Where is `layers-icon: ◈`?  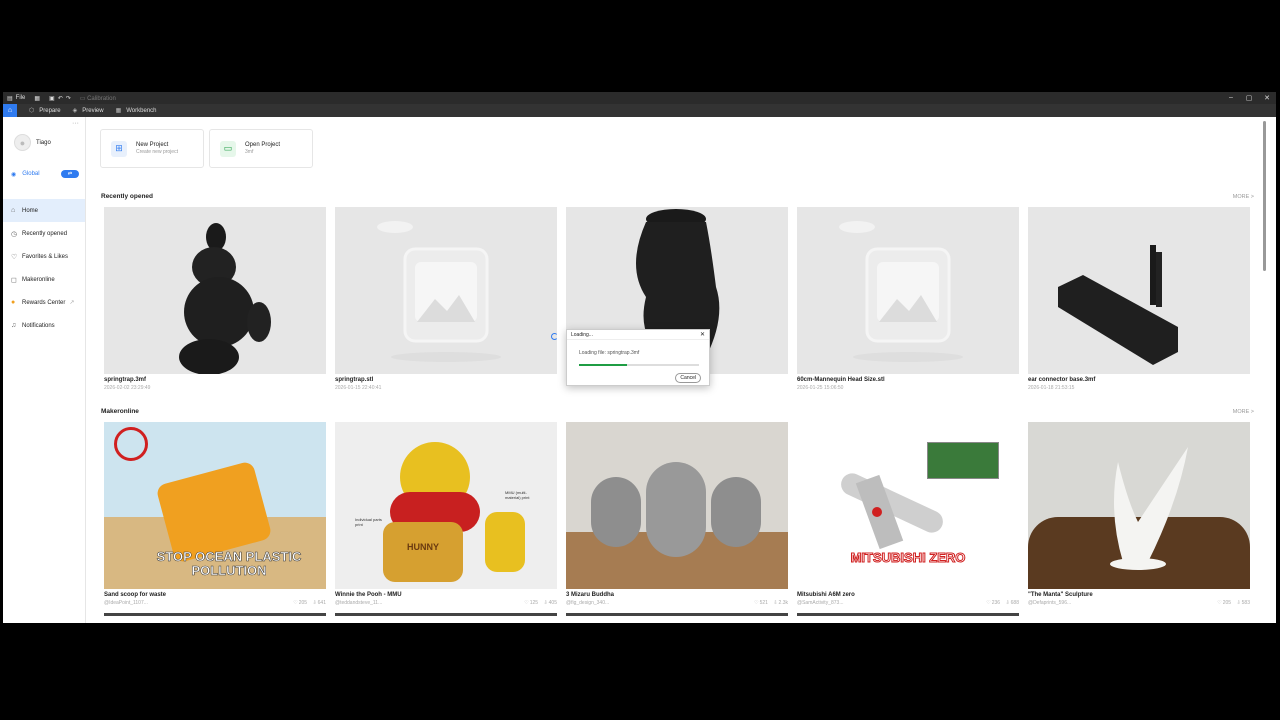
layers-icon: ◈ is located at coordinates (75, 111).